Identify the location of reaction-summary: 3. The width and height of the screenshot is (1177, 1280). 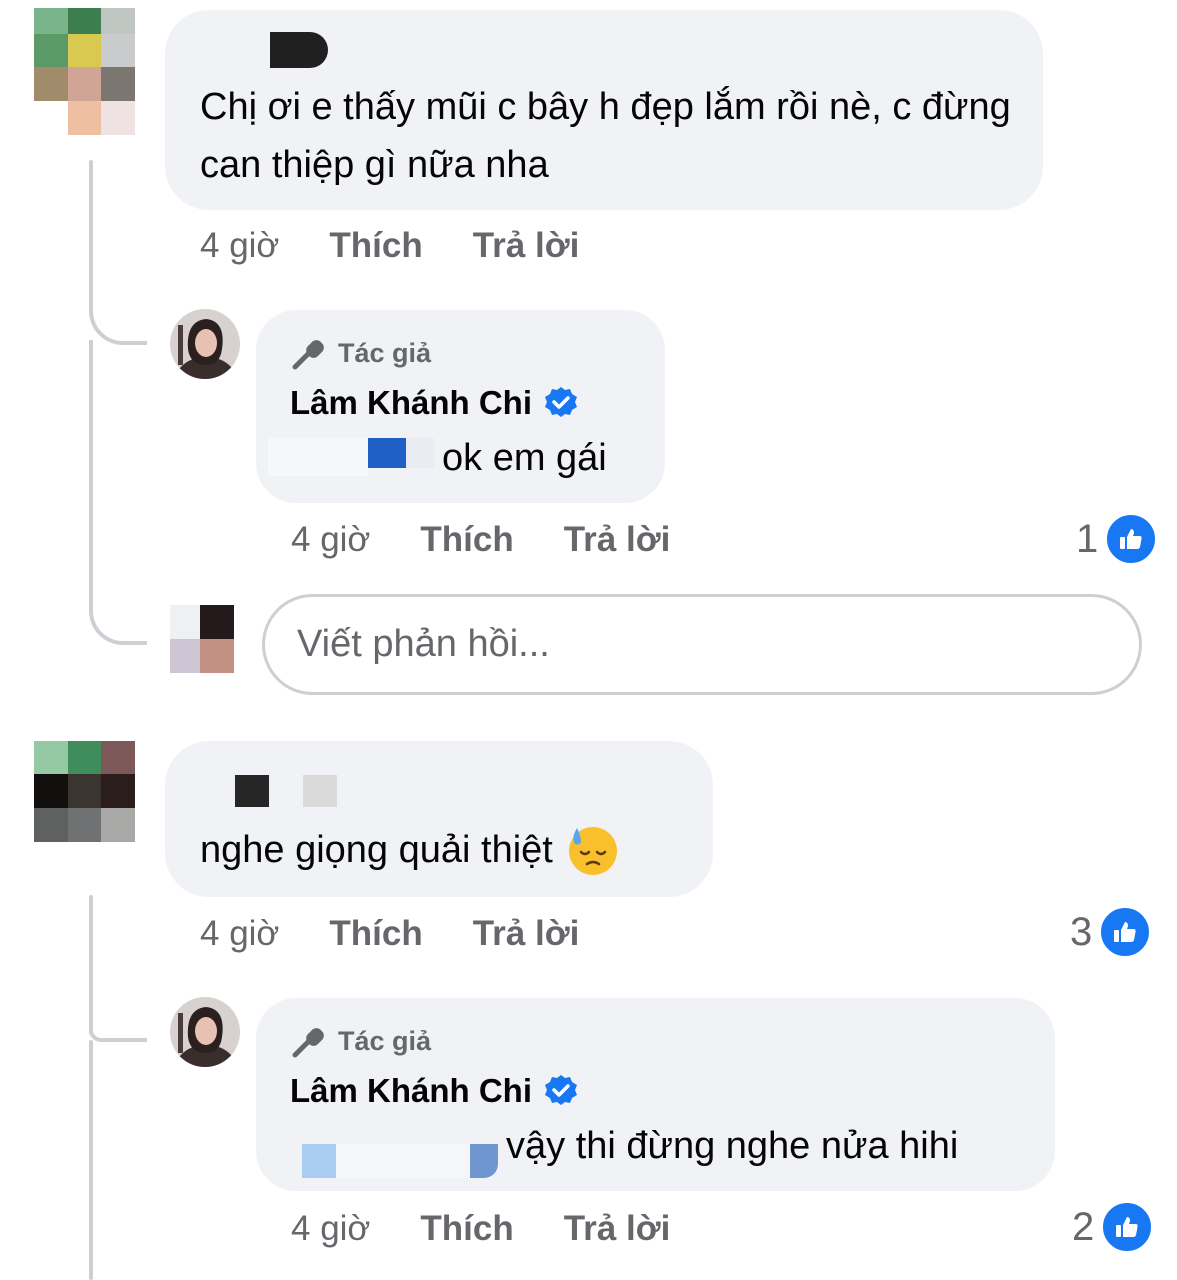
(1111, 932).